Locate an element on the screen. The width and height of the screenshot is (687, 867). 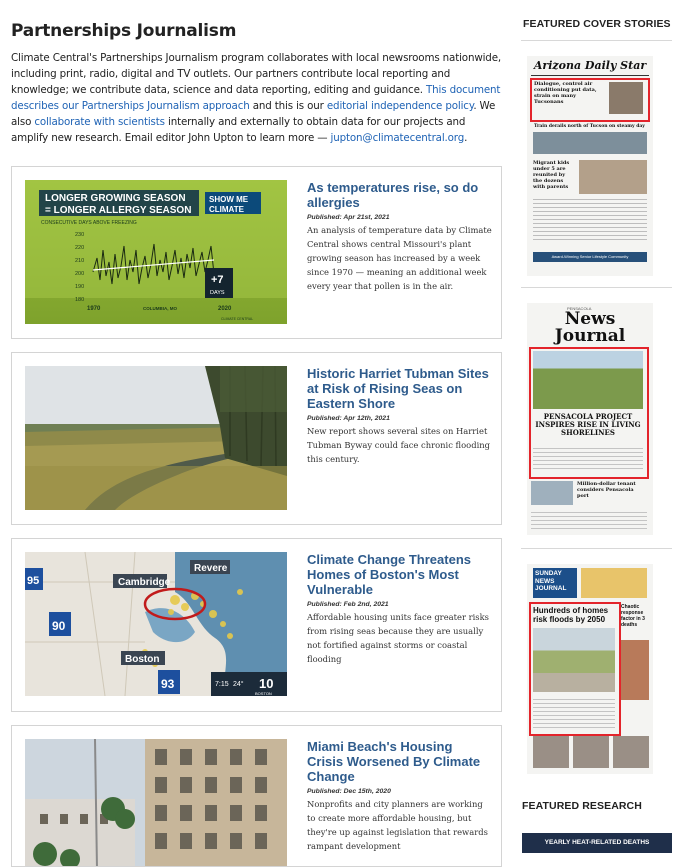
y-tick: 230 is located at coordinates (79, 235).